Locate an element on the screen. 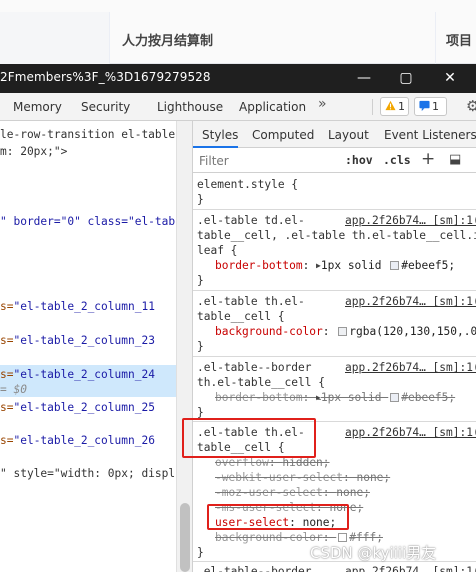 This screenshot has height=572, width=476. style-declaration: background-color: rgba(120,130,150,.07 is located at coordinates (345, 331).